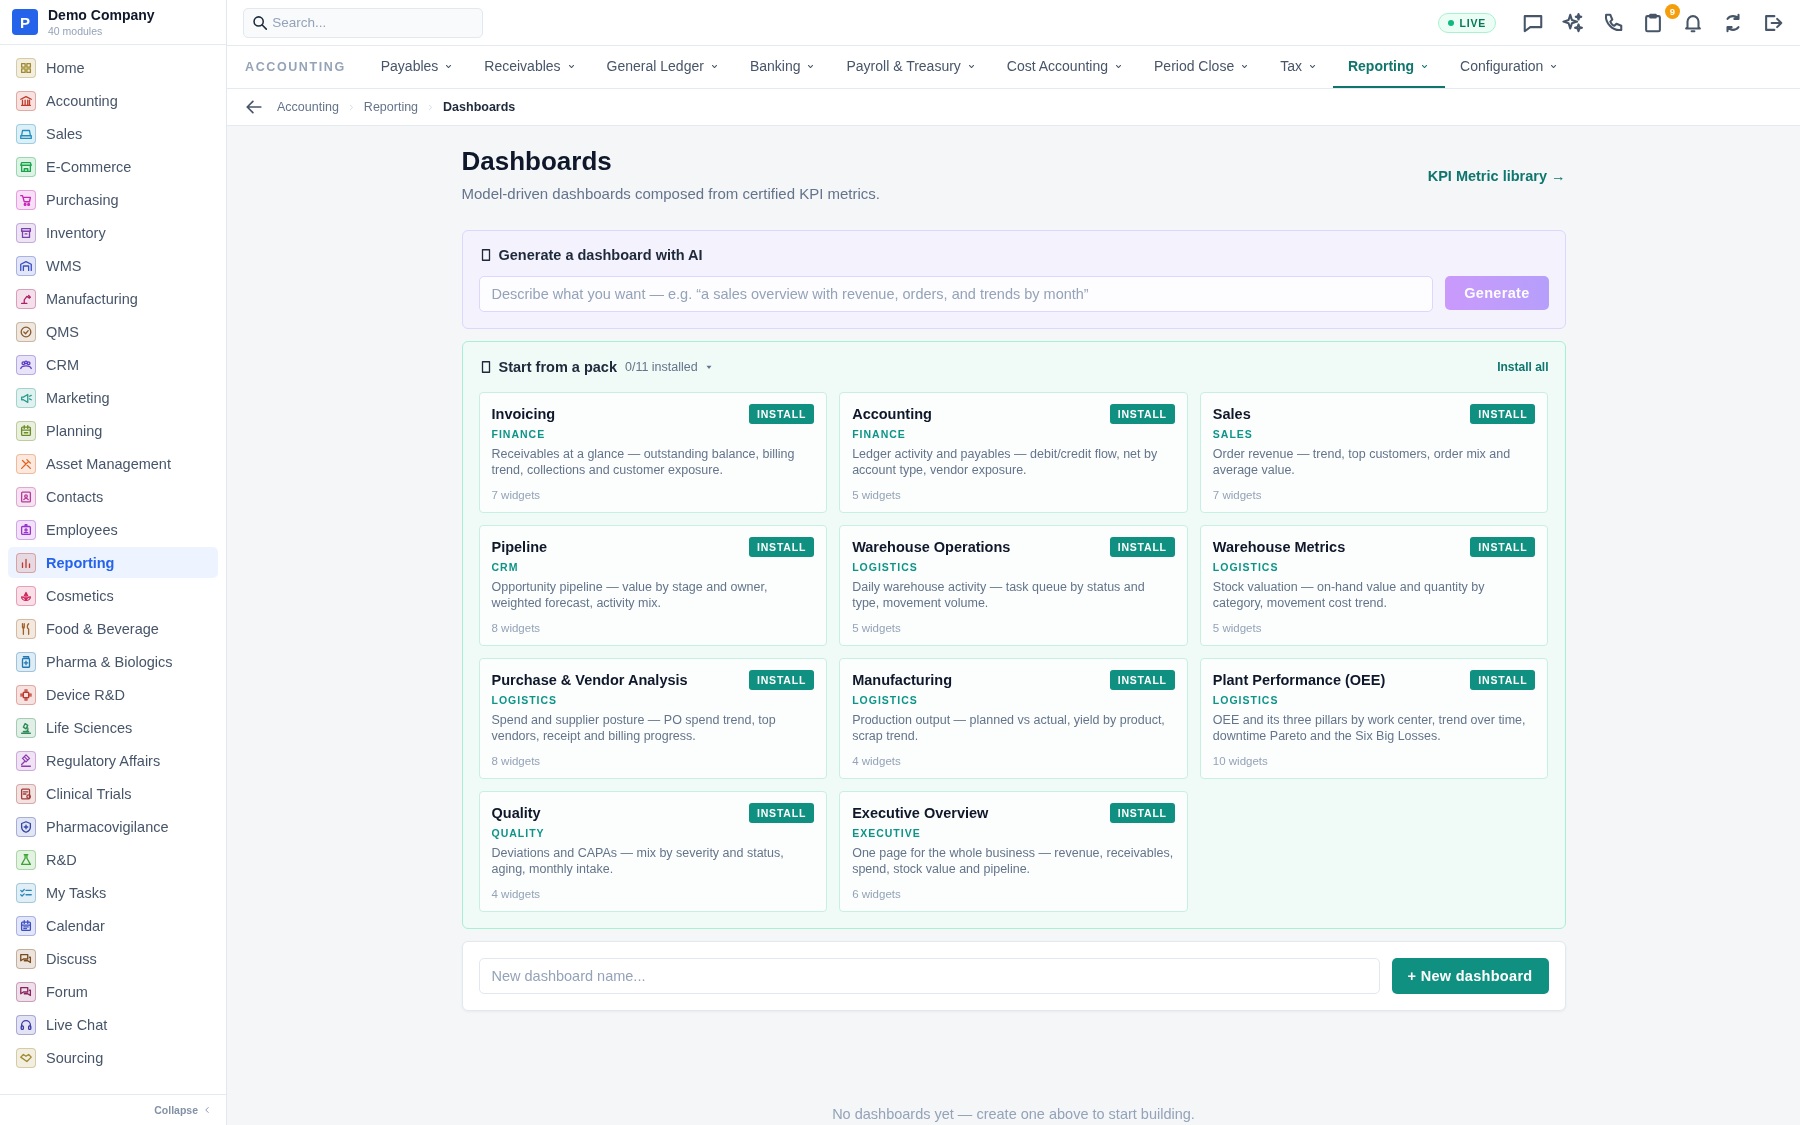 This screenshot has width=1800, height=1125. I want to click on sidebar-item: Discuss, so click(113, 958).